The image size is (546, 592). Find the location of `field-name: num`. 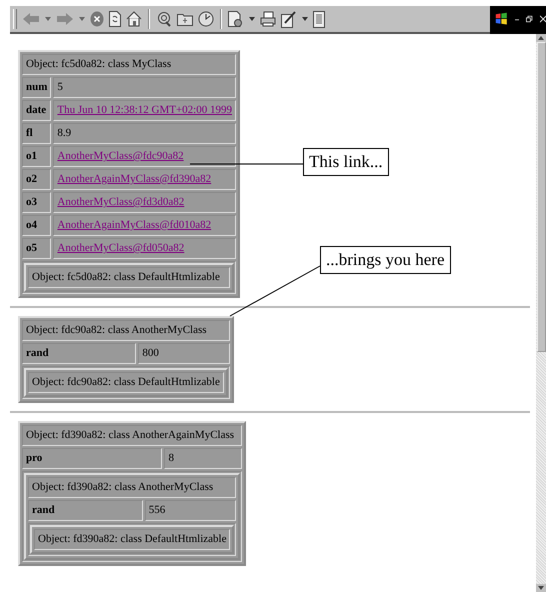

field-name: num is located at coordinates (37, 87).